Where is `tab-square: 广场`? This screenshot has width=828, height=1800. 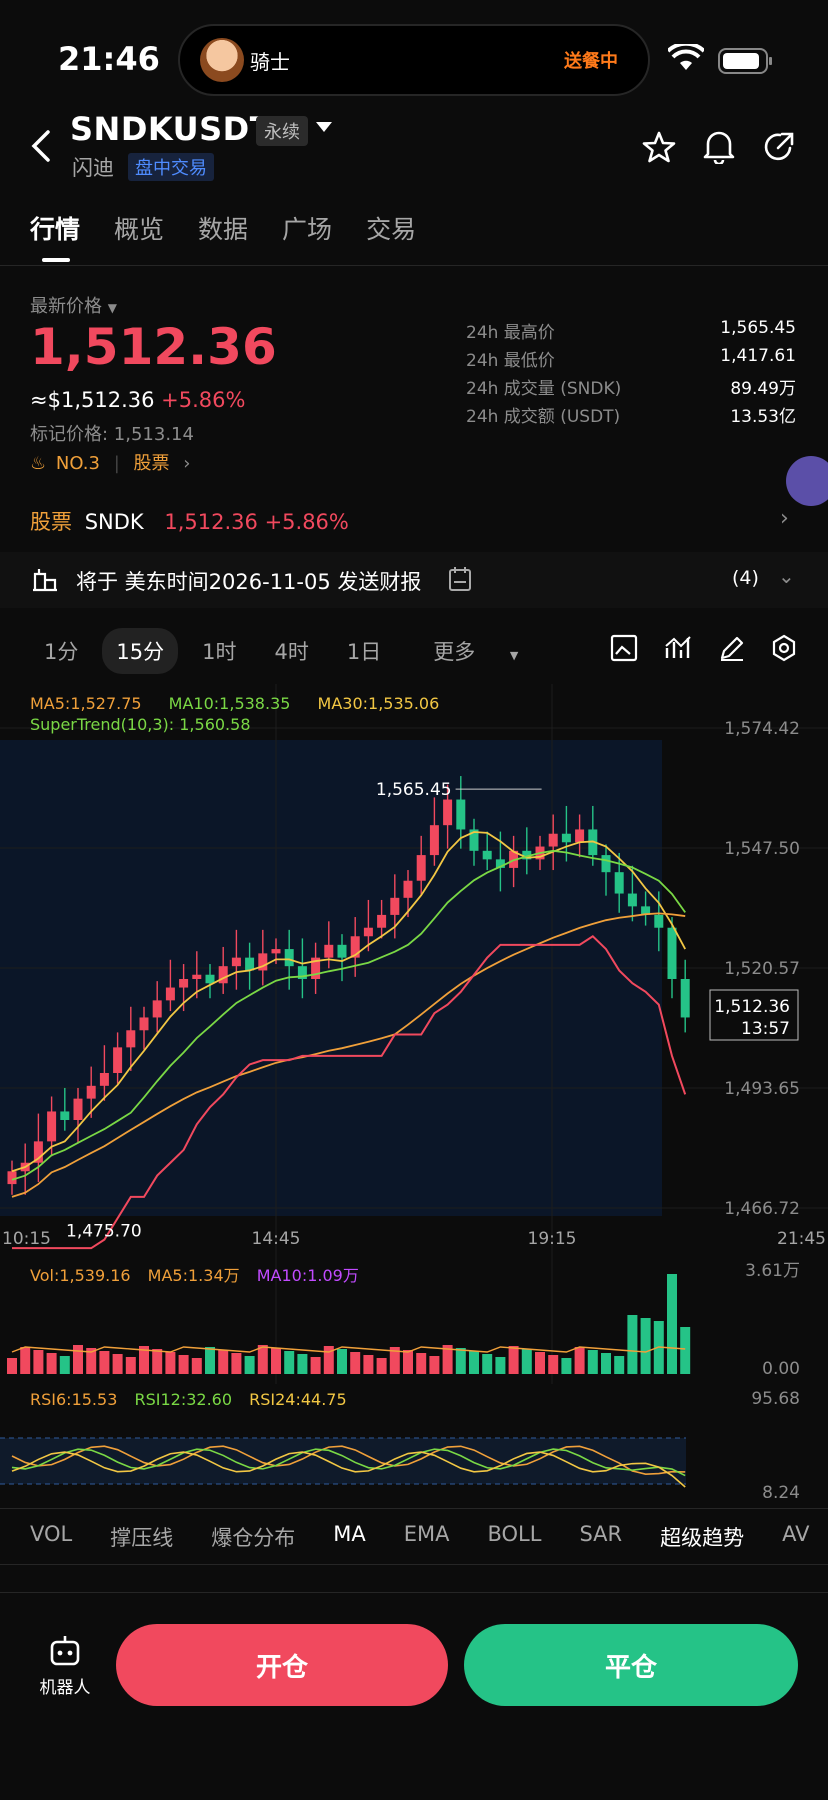
tab-square: 广场 is located at coordinates (307, 228).